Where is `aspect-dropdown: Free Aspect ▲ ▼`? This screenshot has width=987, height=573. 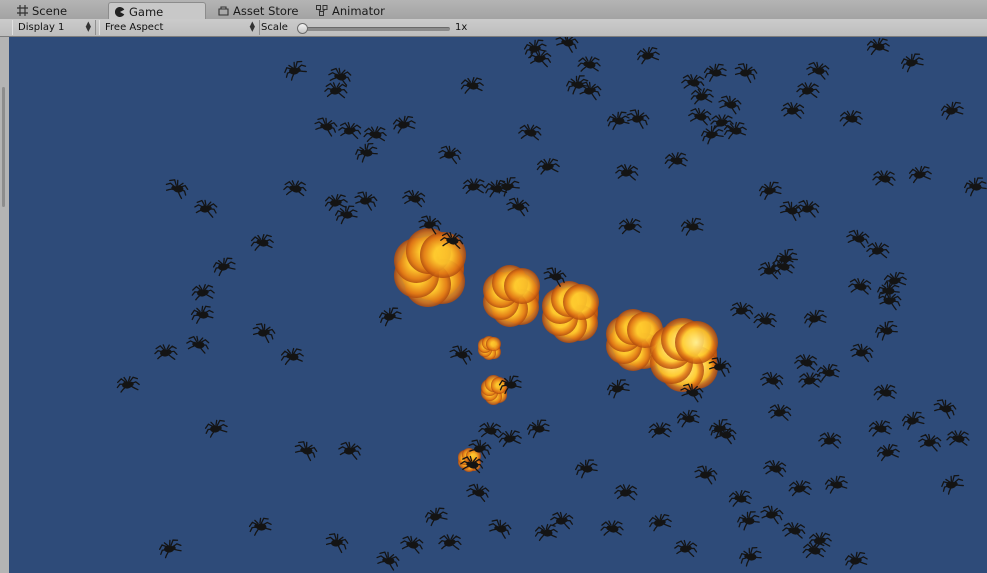
aspect-dropdown: Free Aspect ▲ ▼ is located at coordinates (179, 27).